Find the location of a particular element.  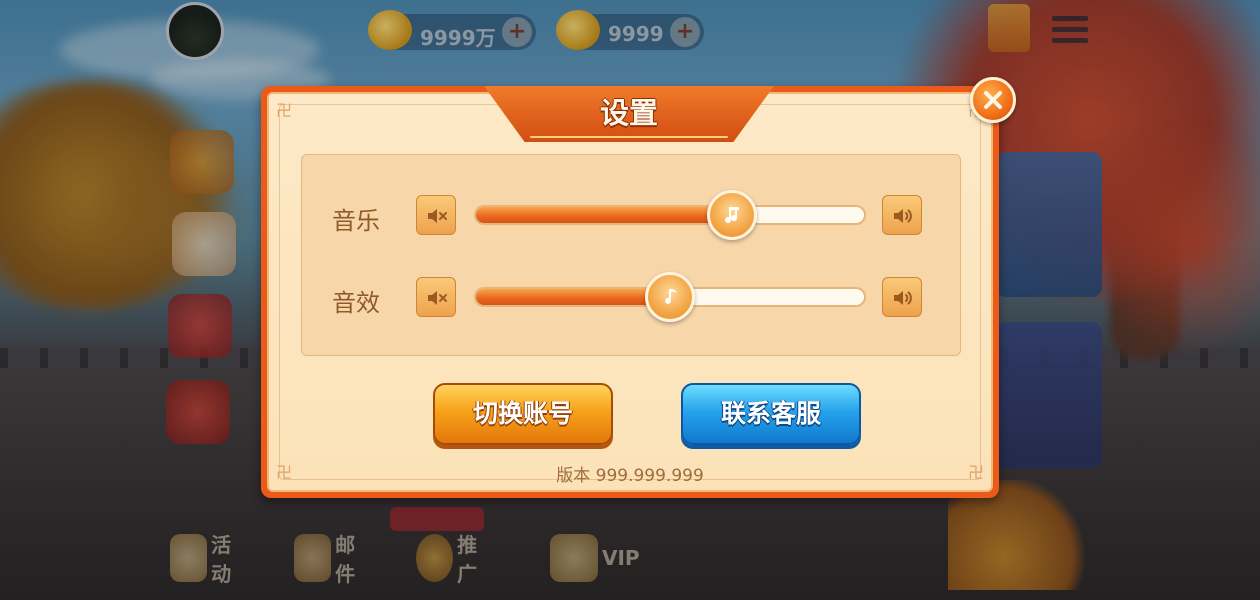

music-label: 音乐 is located at coordinates (356, 221).